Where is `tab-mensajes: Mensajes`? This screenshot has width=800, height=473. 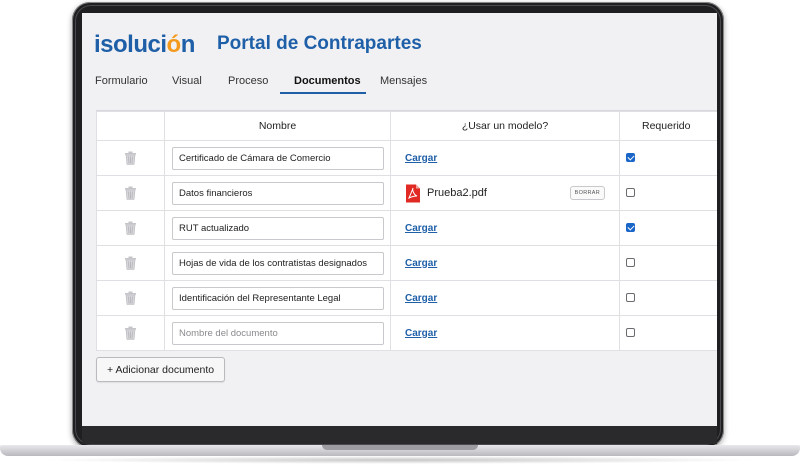
tab-mensajes: Mensajes is located at coordinates (403, 81).